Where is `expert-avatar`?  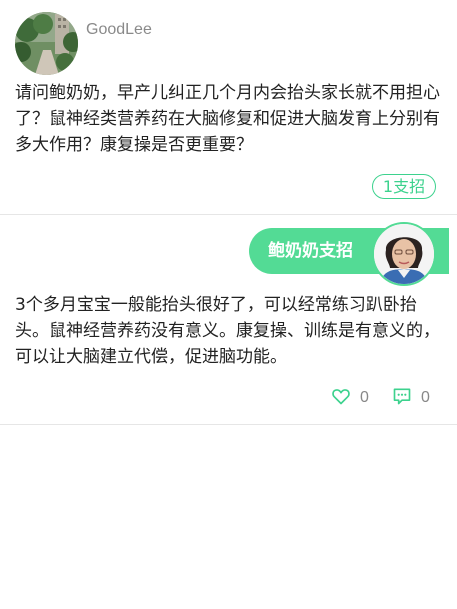
expert-avatar is located at coordinates (404, 254).